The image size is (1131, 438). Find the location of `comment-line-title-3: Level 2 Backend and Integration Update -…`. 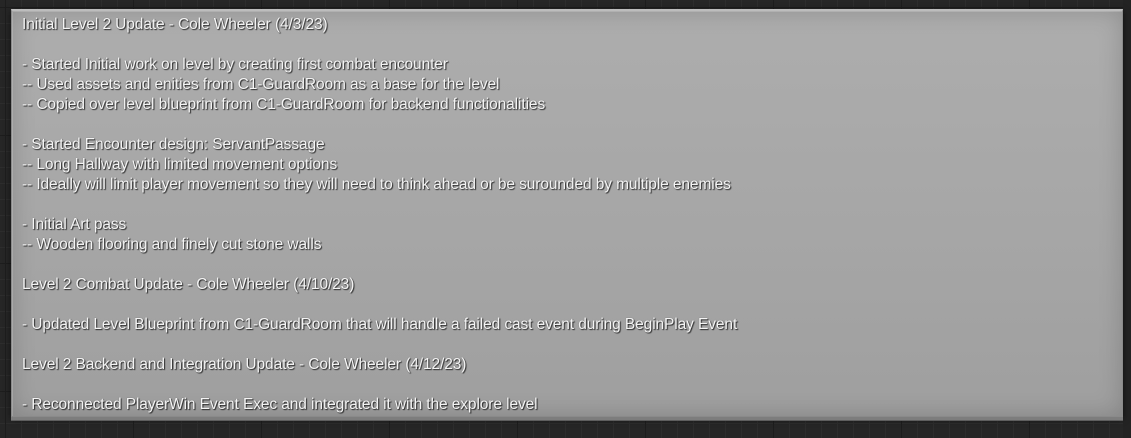

comment-line-title-3: Level 2 Backend and Integration Update -… is located at coordinates (244, 364).